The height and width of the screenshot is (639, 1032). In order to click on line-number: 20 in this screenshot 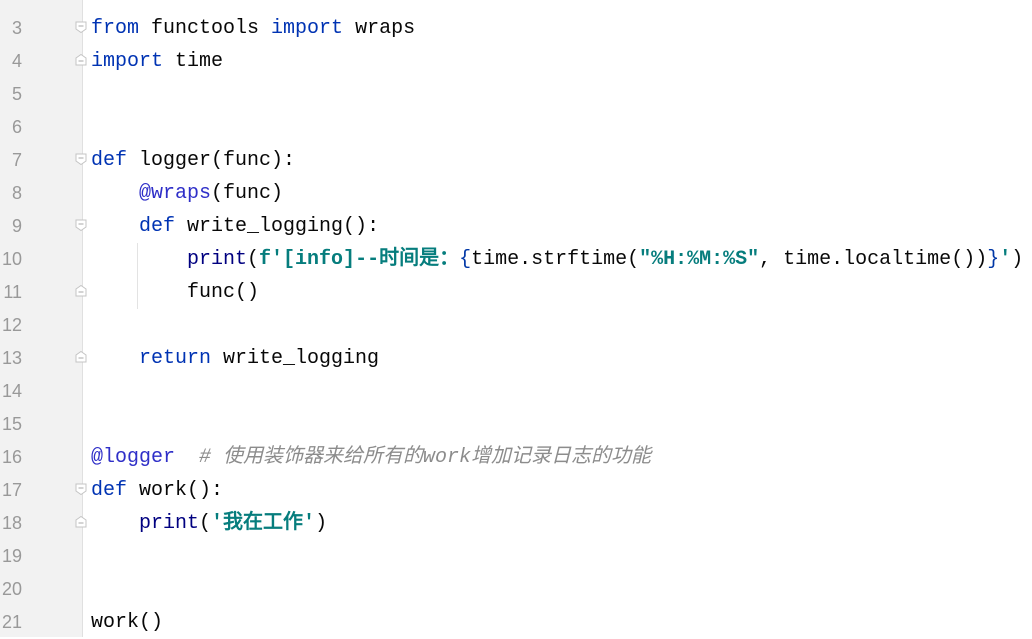, I will do `click(11, 589)`.